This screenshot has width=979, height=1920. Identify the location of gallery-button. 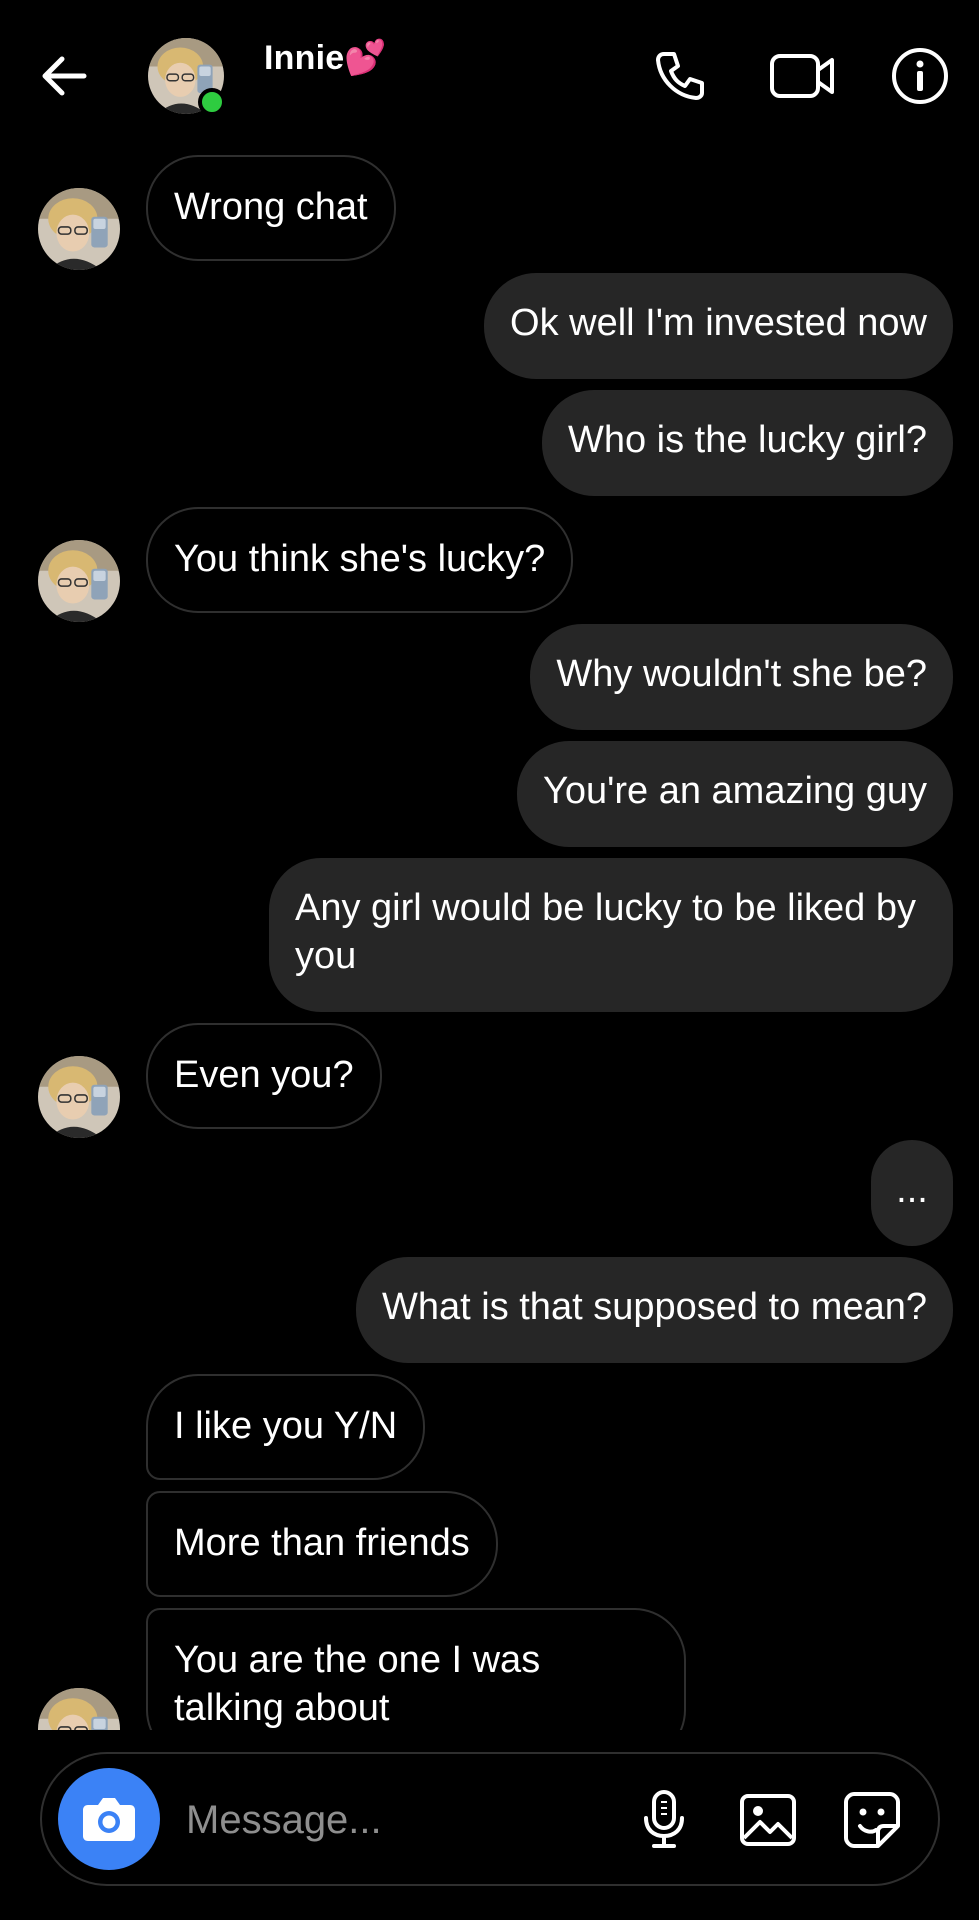
(768, 1820).